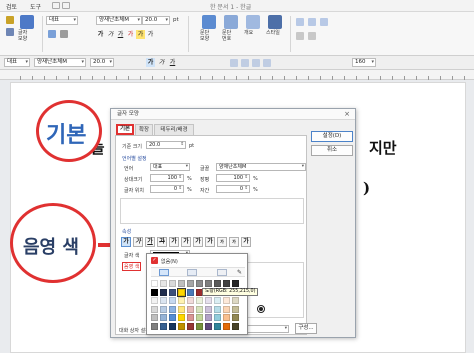  What do you see at coordinates (198, 242) in the screenshot?
I see `attr-emboss-button: 가` at bounding box center [198, 242].